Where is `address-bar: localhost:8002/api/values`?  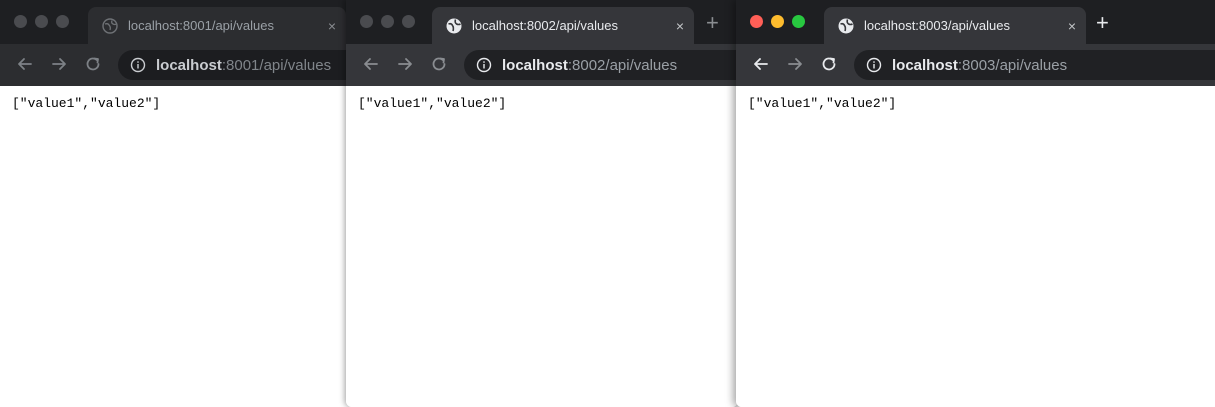 address-bar: localhost:8002/api/values is located at coordinates (601, 65).